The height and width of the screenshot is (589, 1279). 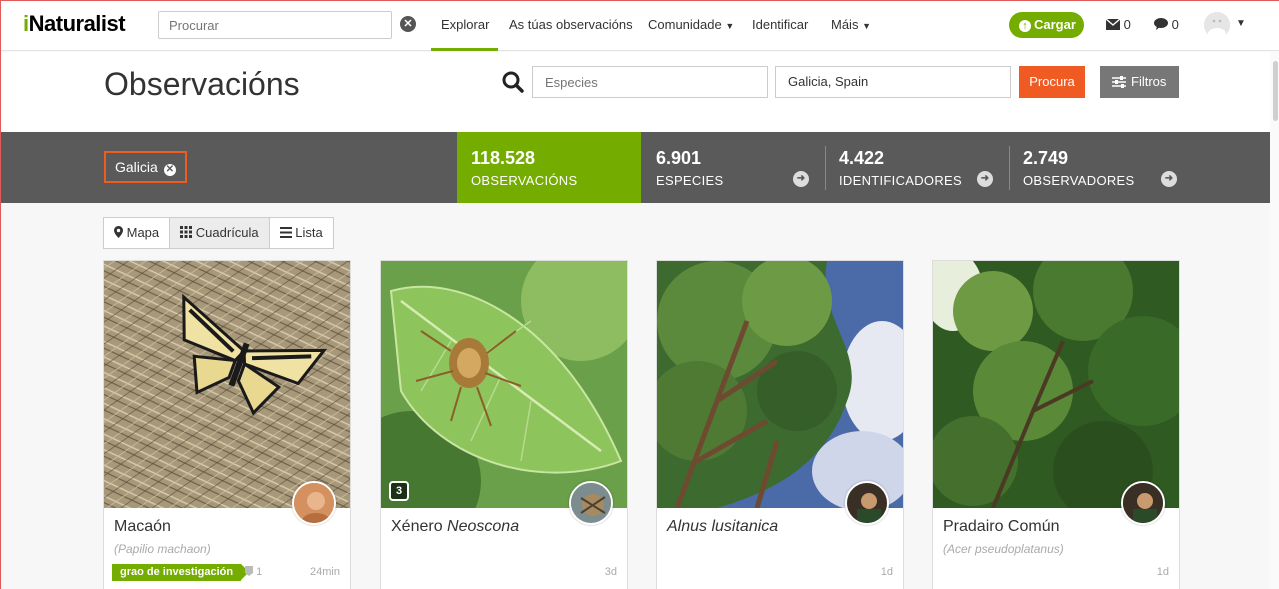 I want to click on page-title: Observacións, so click(x=202, y=84).